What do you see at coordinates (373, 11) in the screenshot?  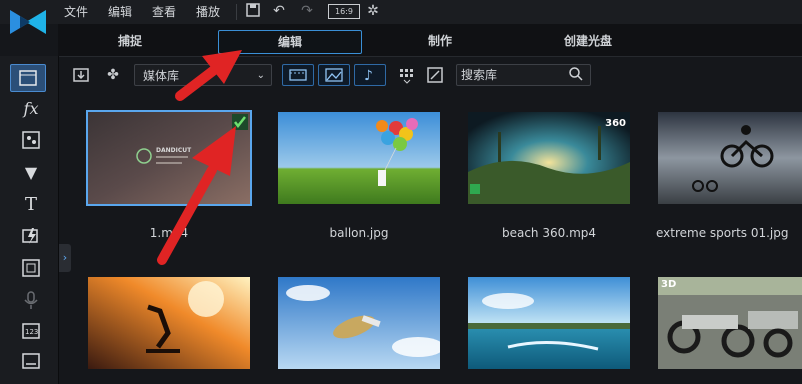 I see `gear-icon: ✲` at bounding box center [373, 11].